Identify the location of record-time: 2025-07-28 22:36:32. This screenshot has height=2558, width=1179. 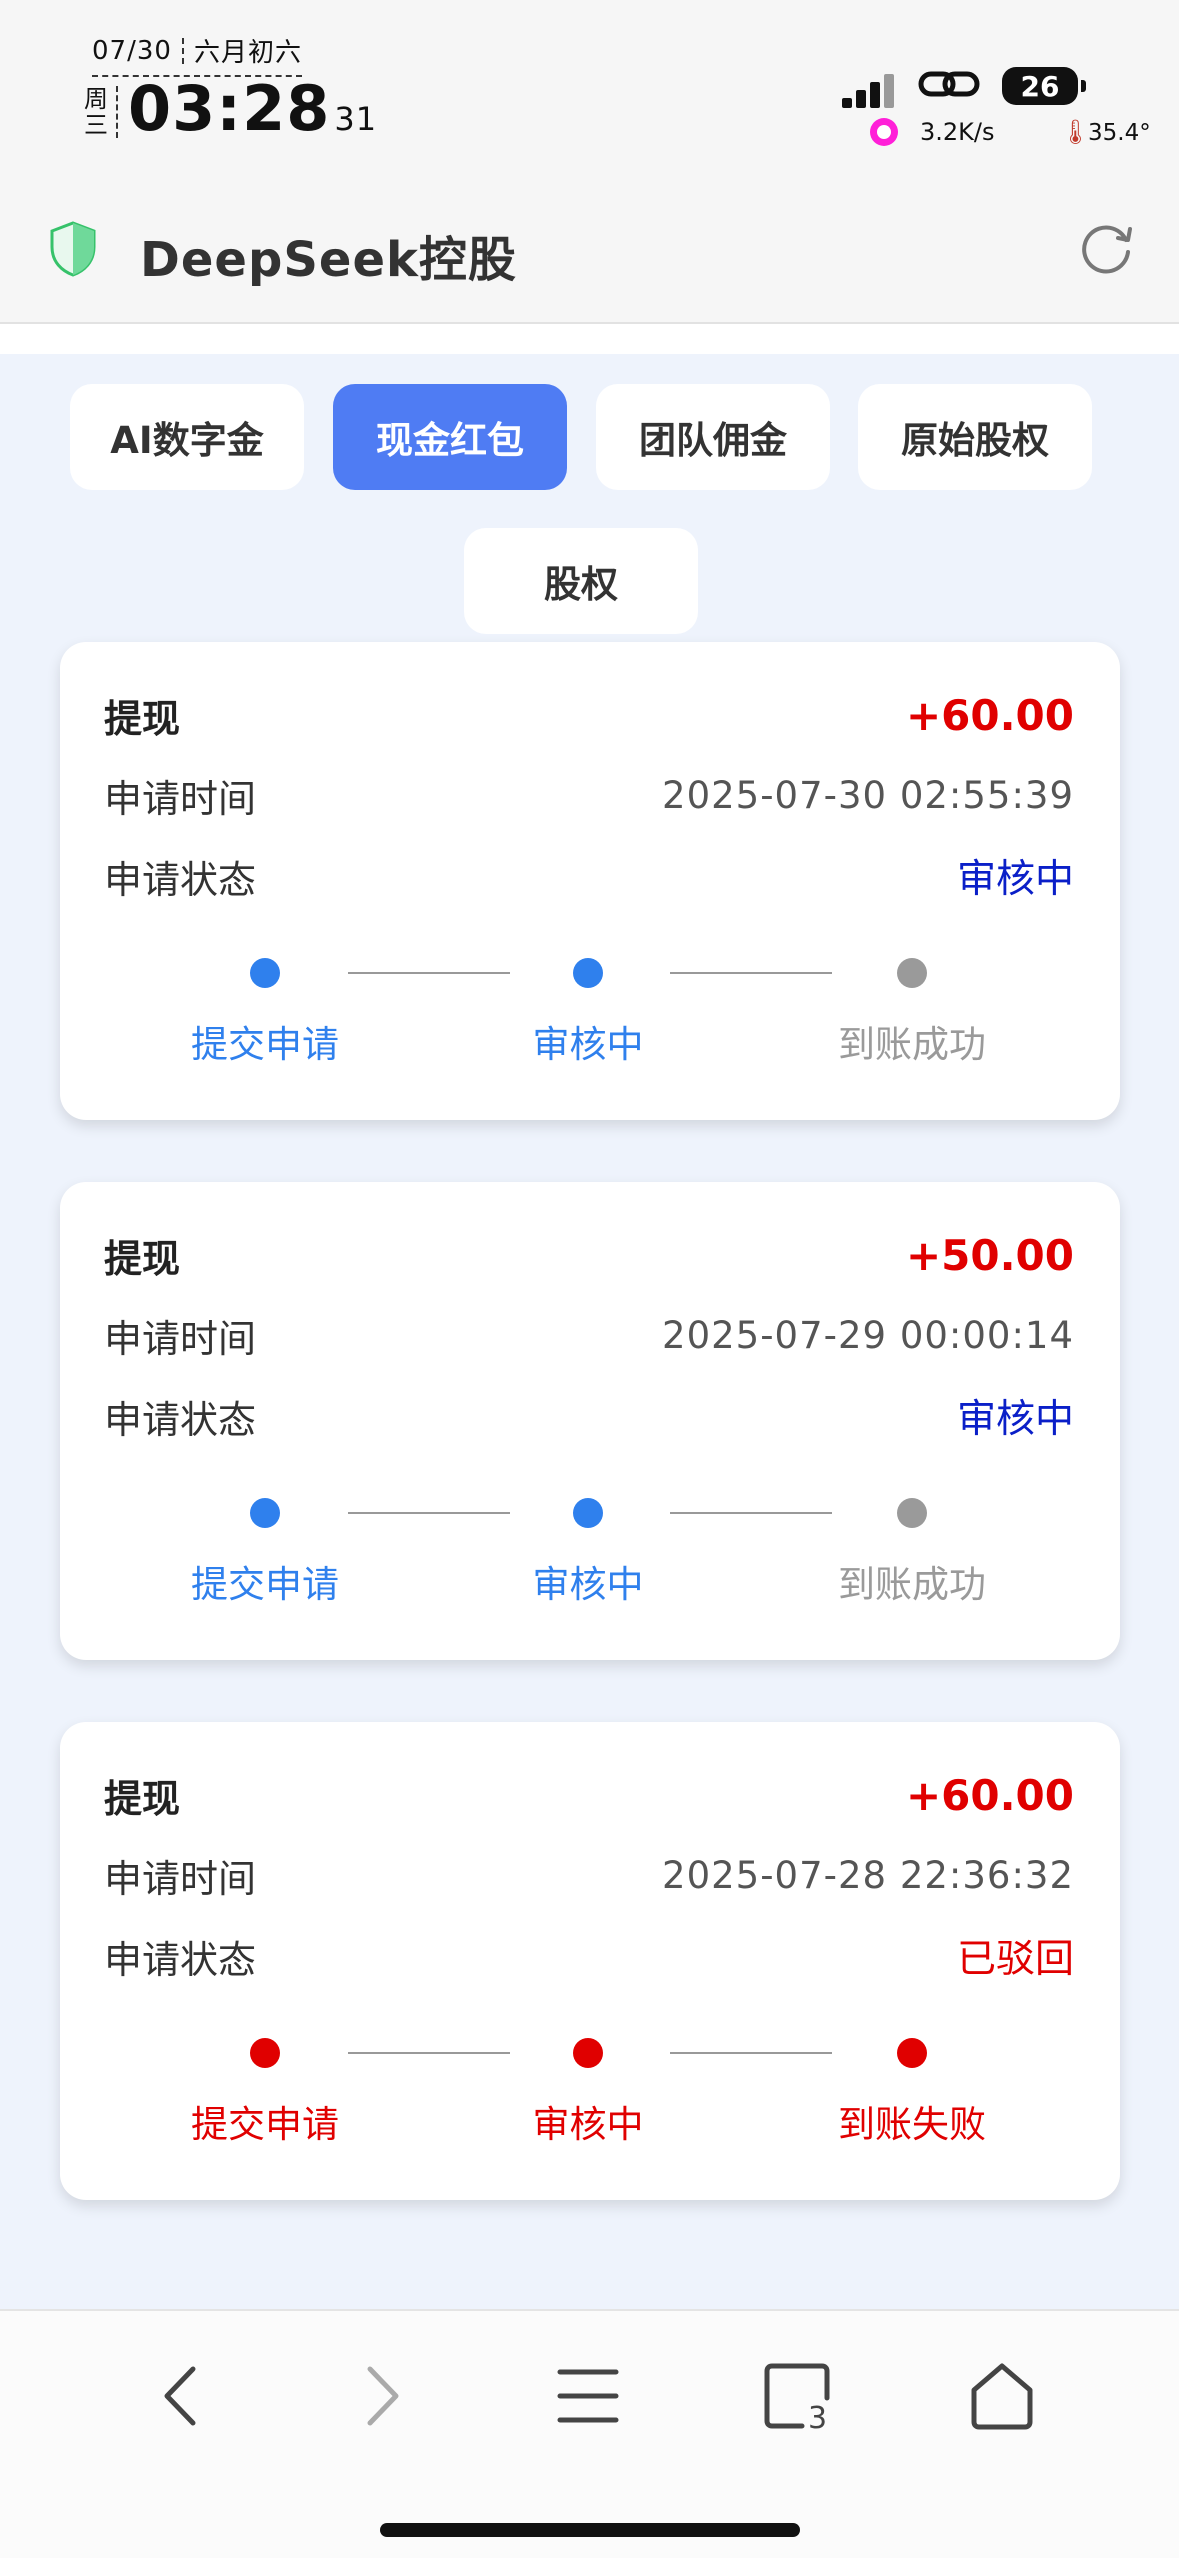
(868, 1875).